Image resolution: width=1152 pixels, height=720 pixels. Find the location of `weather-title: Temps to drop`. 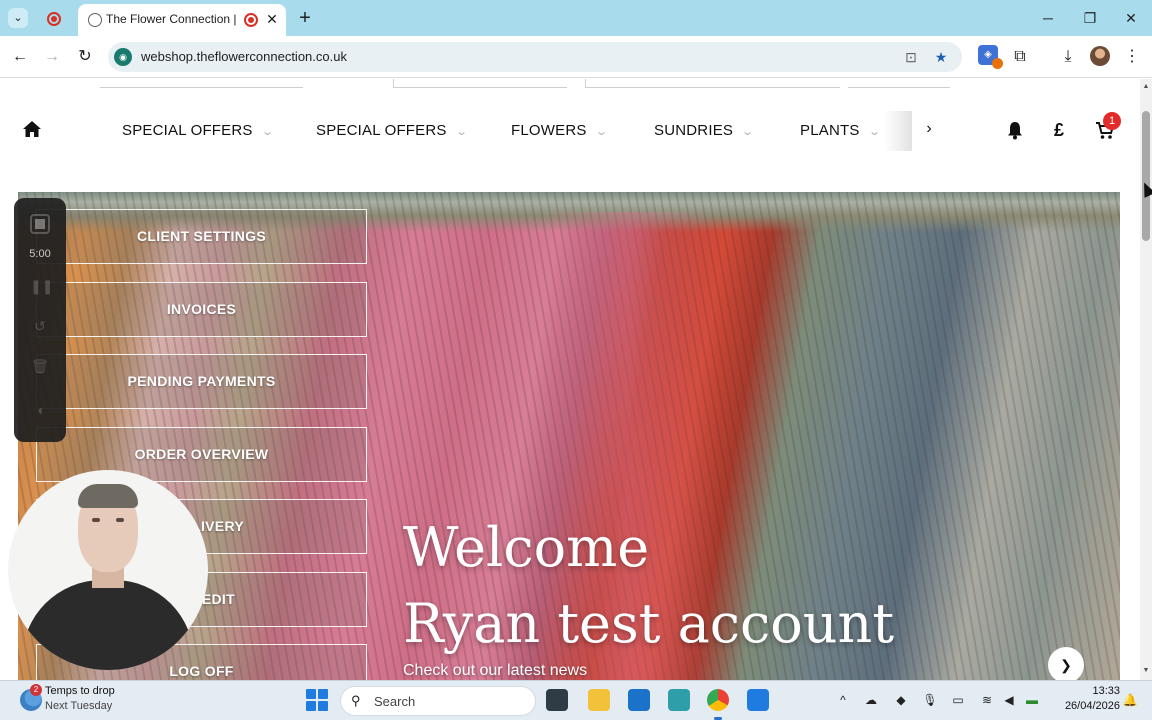

weather-title: Temps to drop is located at coordinates (80, 691).